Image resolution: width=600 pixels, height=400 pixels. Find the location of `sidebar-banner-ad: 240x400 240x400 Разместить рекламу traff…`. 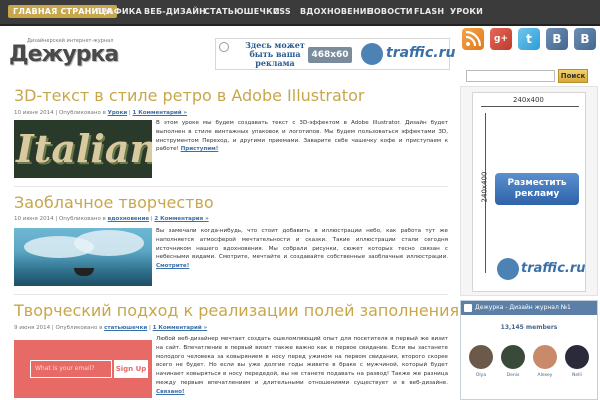

sidebar-banner-ad: 240x400 240x400 Разместить рекламу traff… is located at coordinates (529, 192).